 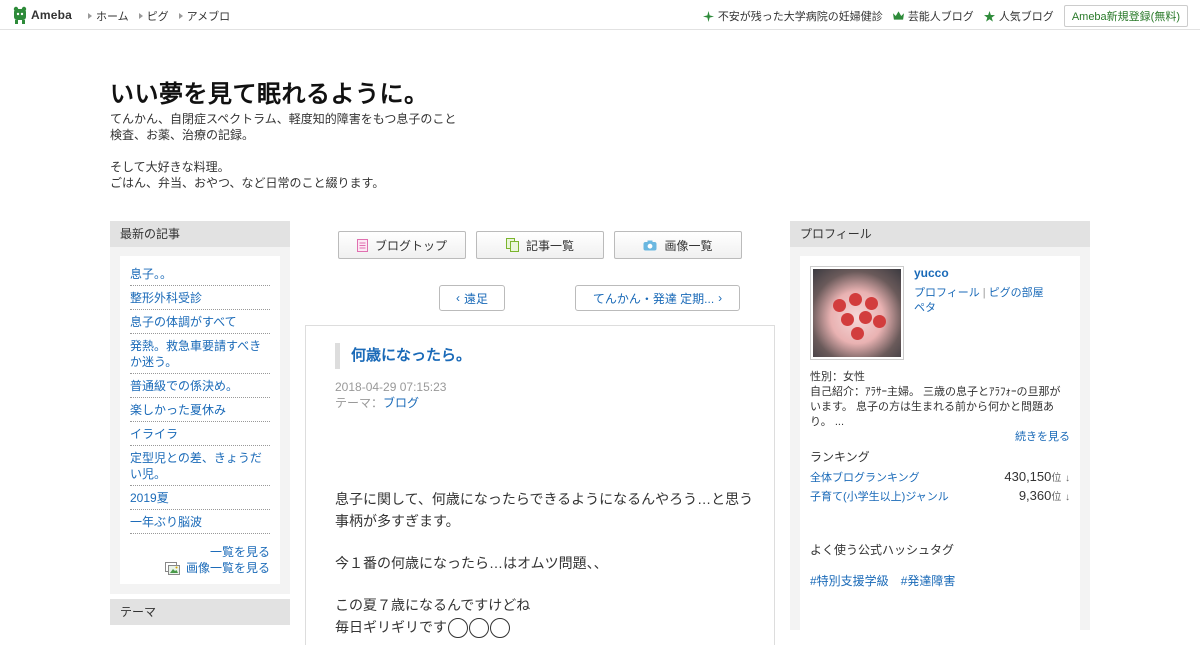 I want to click on profile-heading: プロフィール, so click(x=940, y=234).